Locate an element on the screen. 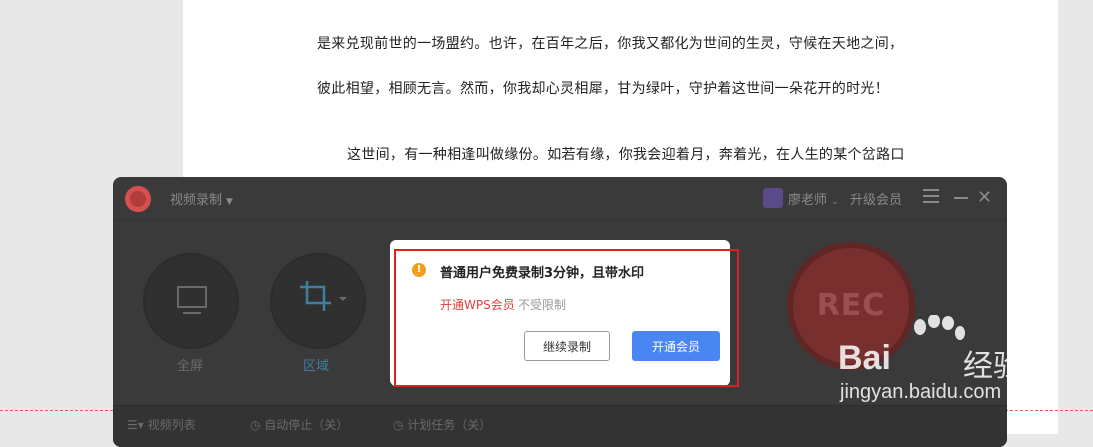 Image resolution: width=1093 pixels, height=447 pixels. minimize-icon is located at coordinates (961, 198).